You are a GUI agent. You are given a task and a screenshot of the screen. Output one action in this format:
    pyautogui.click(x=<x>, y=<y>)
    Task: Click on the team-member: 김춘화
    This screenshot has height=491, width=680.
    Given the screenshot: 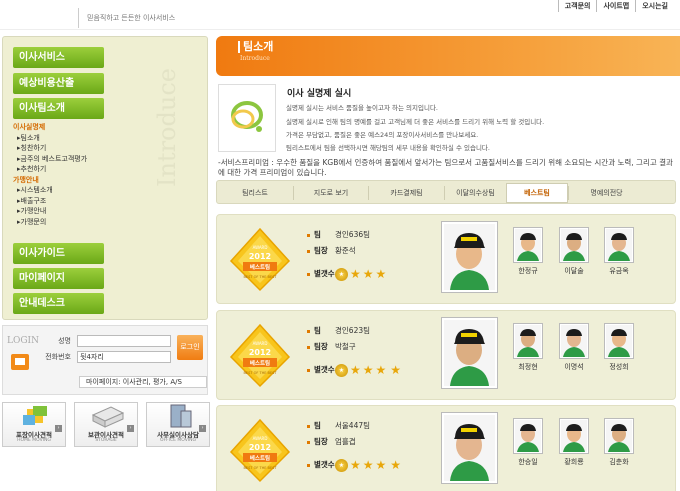 What is the action you would take?
    pyautogui.click(x=619, y=442)
    